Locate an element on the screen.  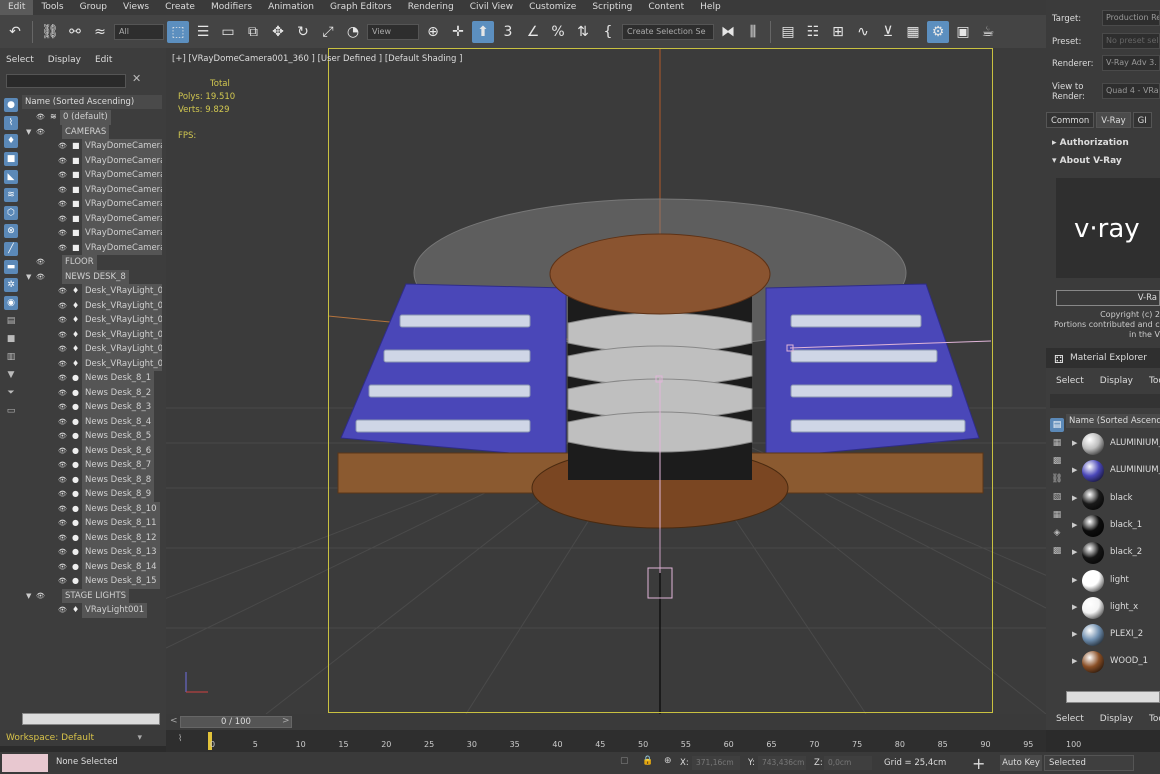
toggle-ribbon-icon: ⊞ is located at coordinates (838, 32).